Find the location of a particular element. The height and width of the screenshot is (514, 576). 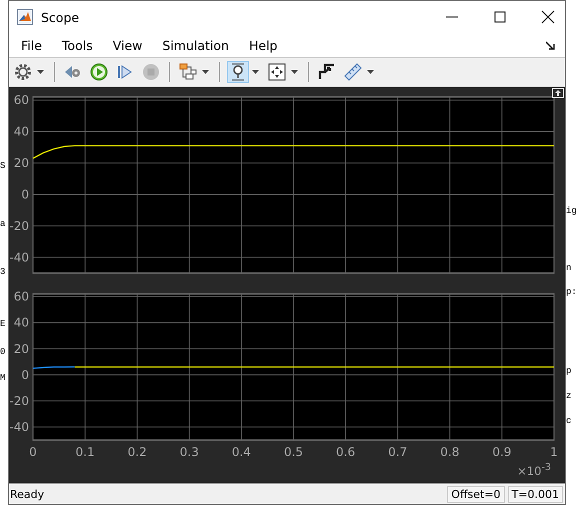

trigger-icon is located at coordinates (327, 72).